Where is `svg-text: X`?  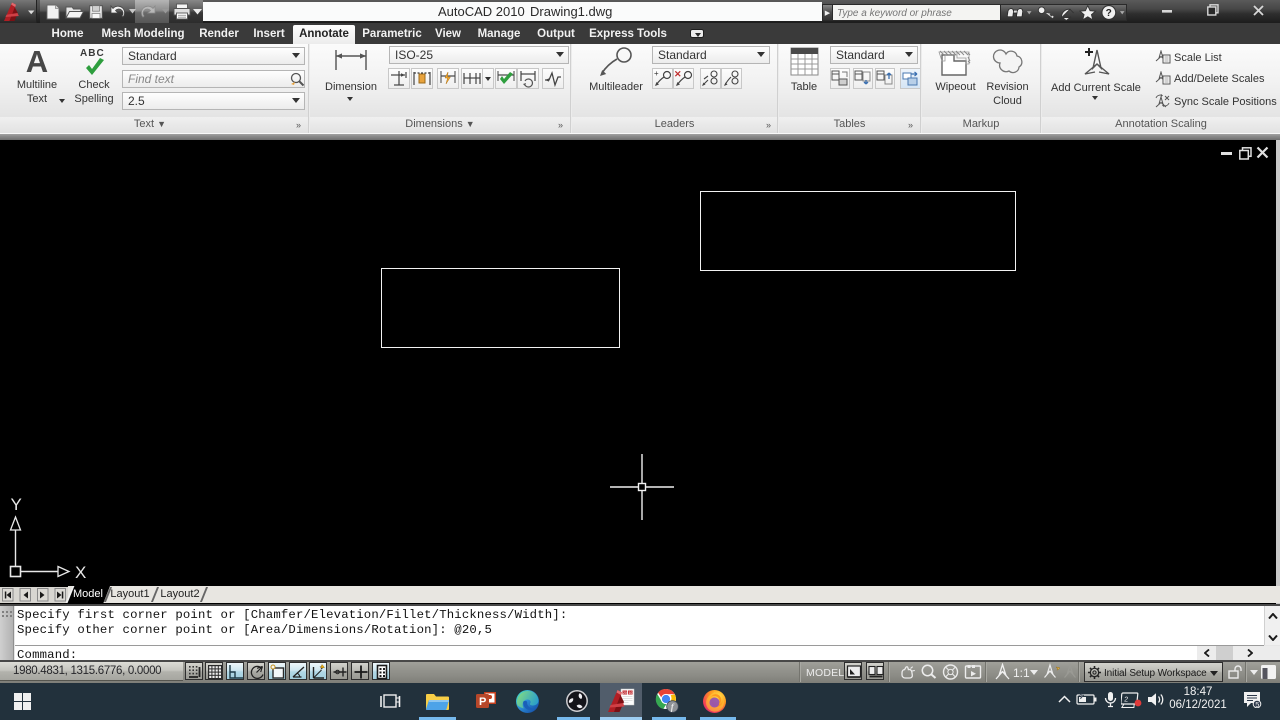 svg-text: X is located at coordinates (80, 572).